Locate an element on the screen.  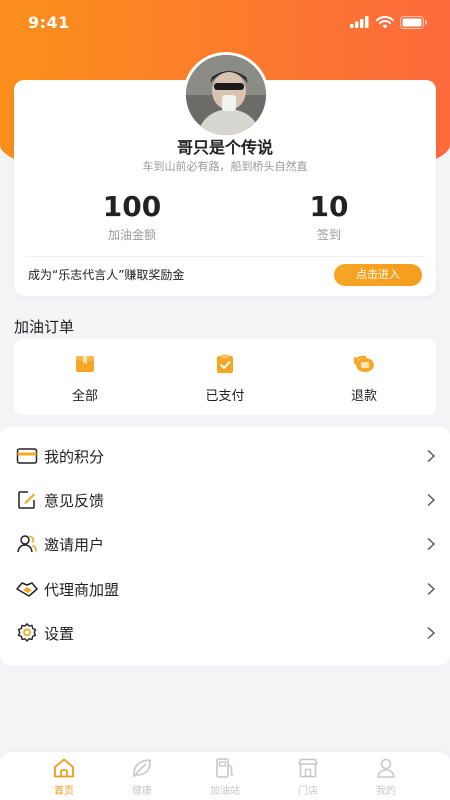
tab-health: 健康 is located at coordinates (142, 776).